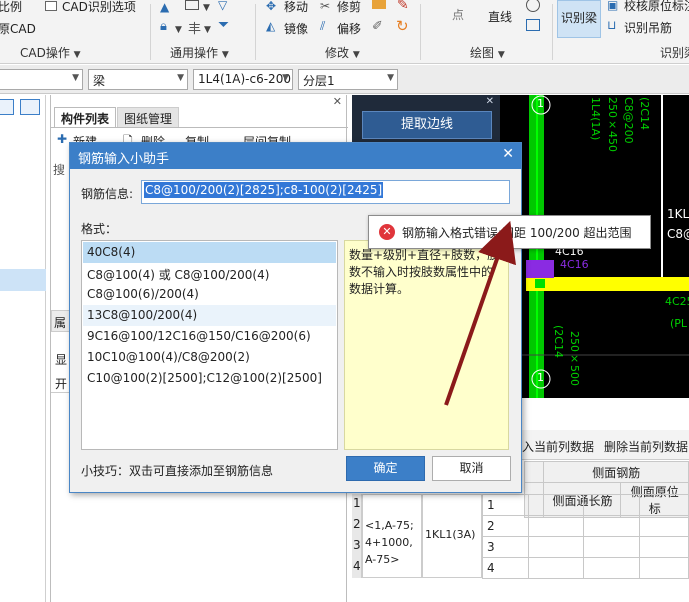 This screenshot has height=602, width=689. What do you see at coordinates (222, 6) in the screenshot?
I see `filter-icon: ▽` at bounding box center [222, 6].